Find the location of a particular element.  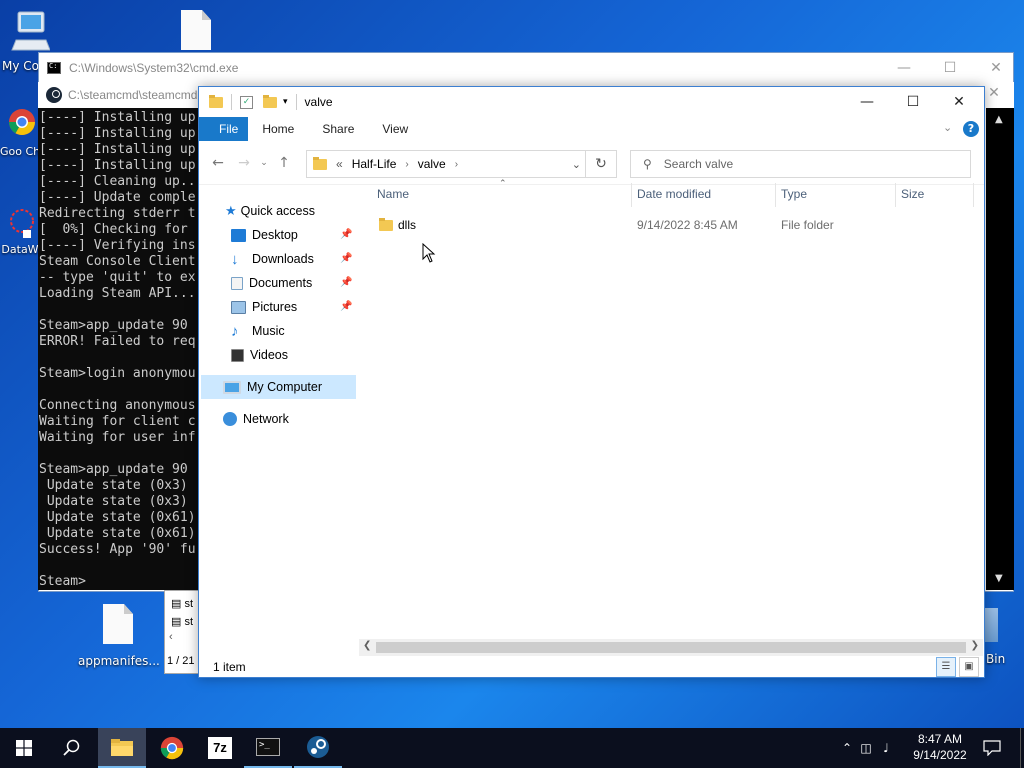

refresh-button: ↻ is located at coordinates (601, 164).